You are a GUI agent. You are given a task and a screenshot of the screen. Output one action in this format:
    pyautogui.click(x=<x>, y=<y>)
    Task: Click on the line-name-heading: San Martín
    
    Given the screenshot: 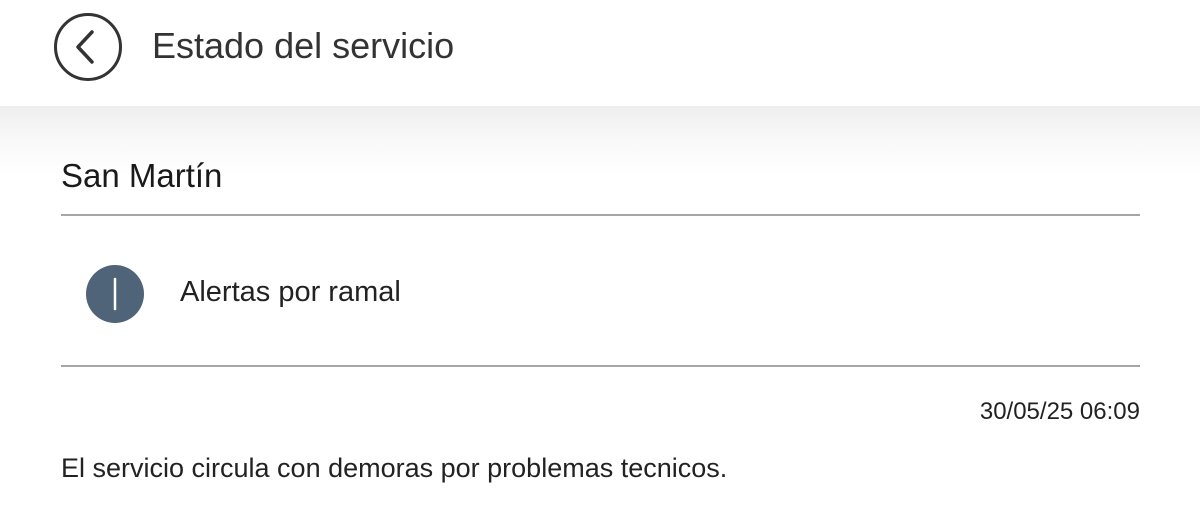 What is the action you would take?
    pyautogui.click(x=142, y=175)
    